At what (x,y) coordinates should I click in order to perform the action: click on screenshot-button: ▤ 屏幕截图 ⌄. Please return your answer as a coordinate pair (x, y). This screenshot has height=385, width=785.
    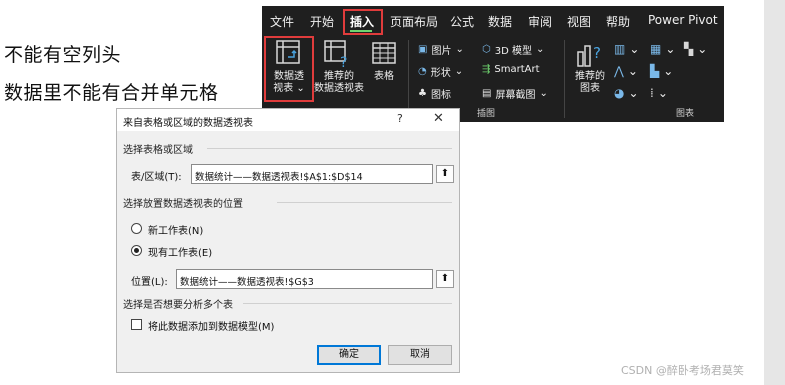
    Looking at the image, I should click on (515, 93).